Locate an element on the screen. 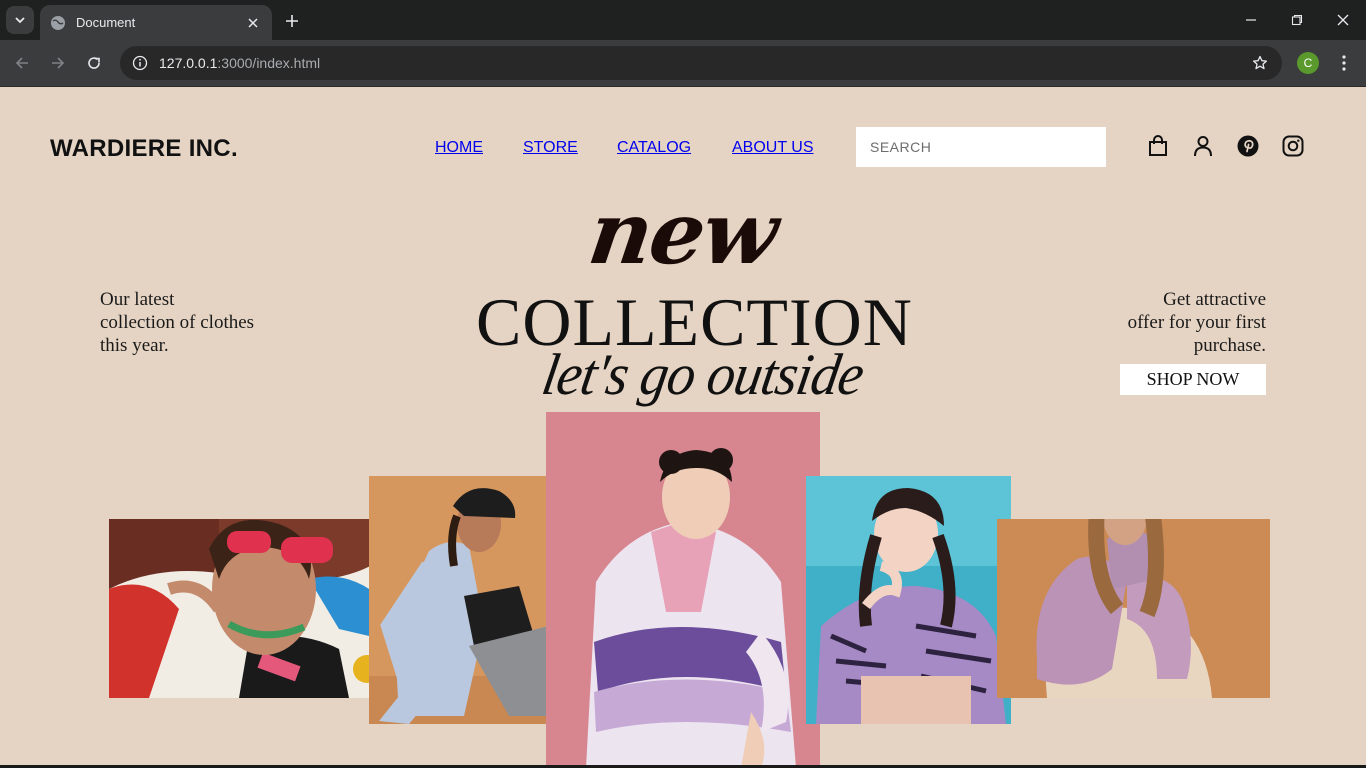 The width and height of the screenshot is (1366, 768). search-input is located at coordinates (981, 147).